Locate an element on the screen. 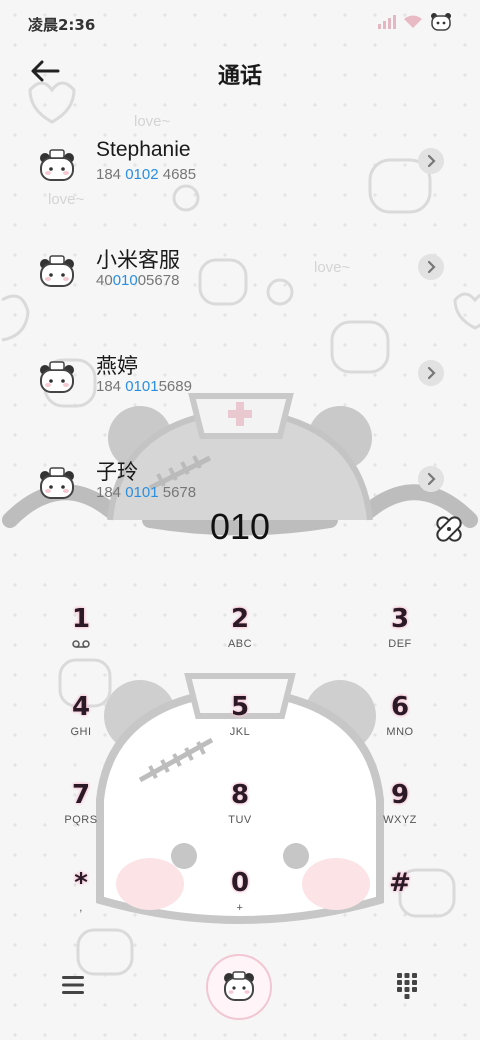 Image resolution: width=480 pixels, height=1040 pixels. key-digit: * is located at coordinates (81, 883).